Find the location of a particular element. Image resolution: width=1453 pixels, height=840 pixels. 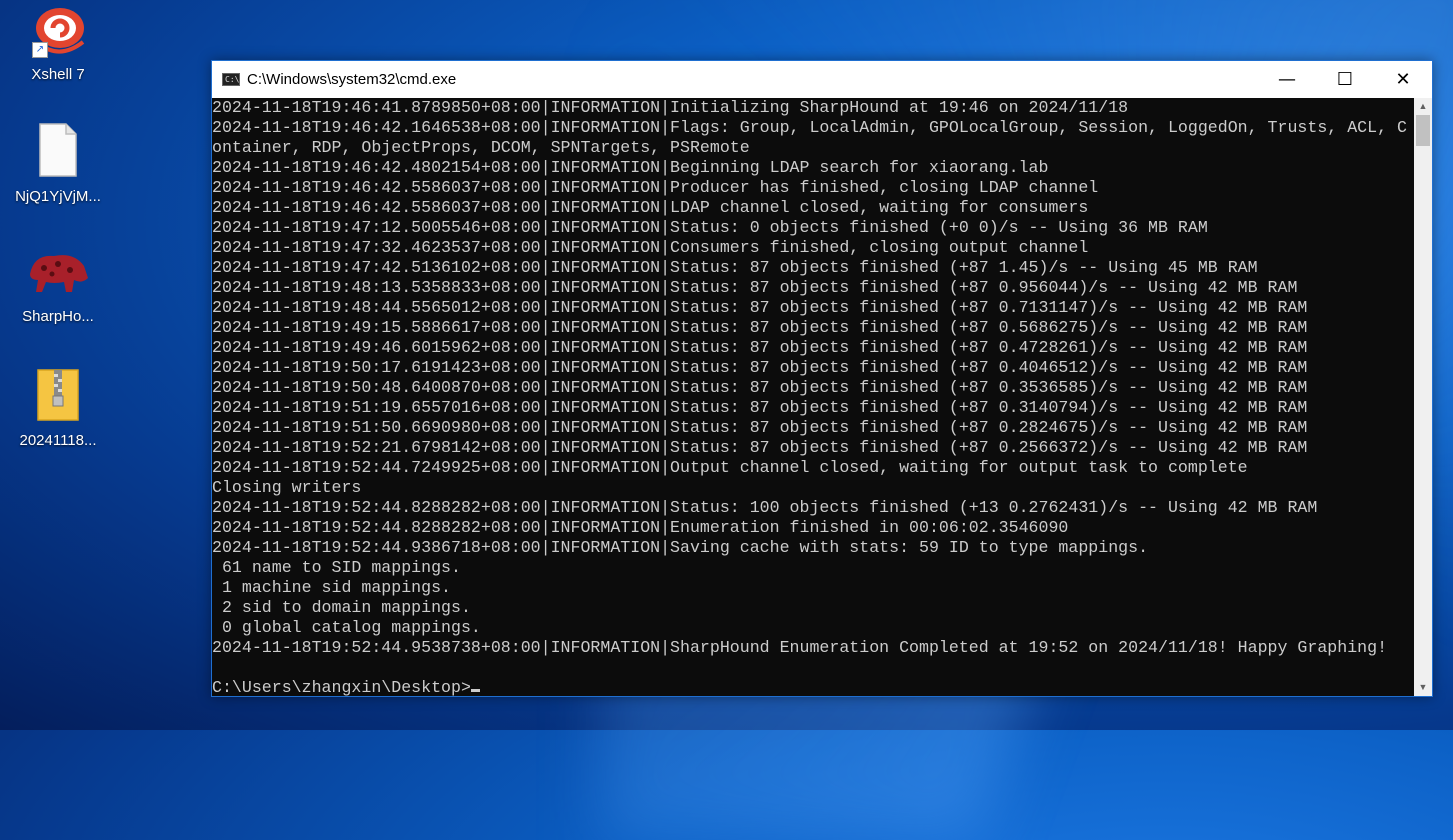

shortcut-arrow-icon: ↗ is located at coordinates (40, 50).